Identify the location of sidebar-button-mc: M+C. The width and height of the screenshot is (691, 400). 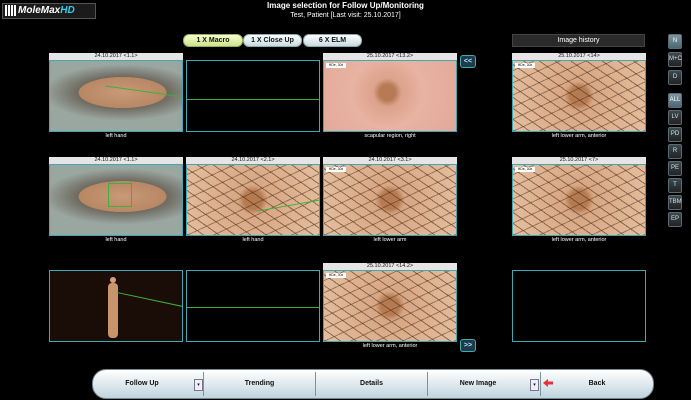
(675, 59).